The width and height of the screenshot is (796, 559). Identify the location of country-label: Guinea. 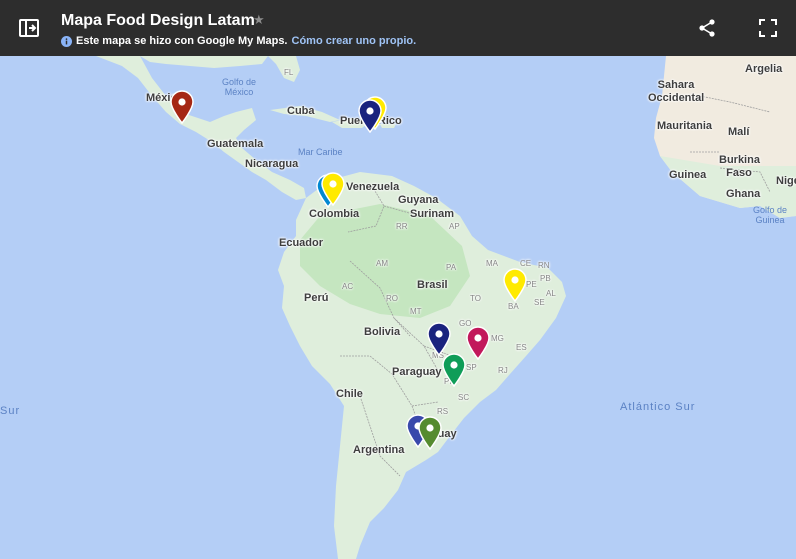
(688, 175).